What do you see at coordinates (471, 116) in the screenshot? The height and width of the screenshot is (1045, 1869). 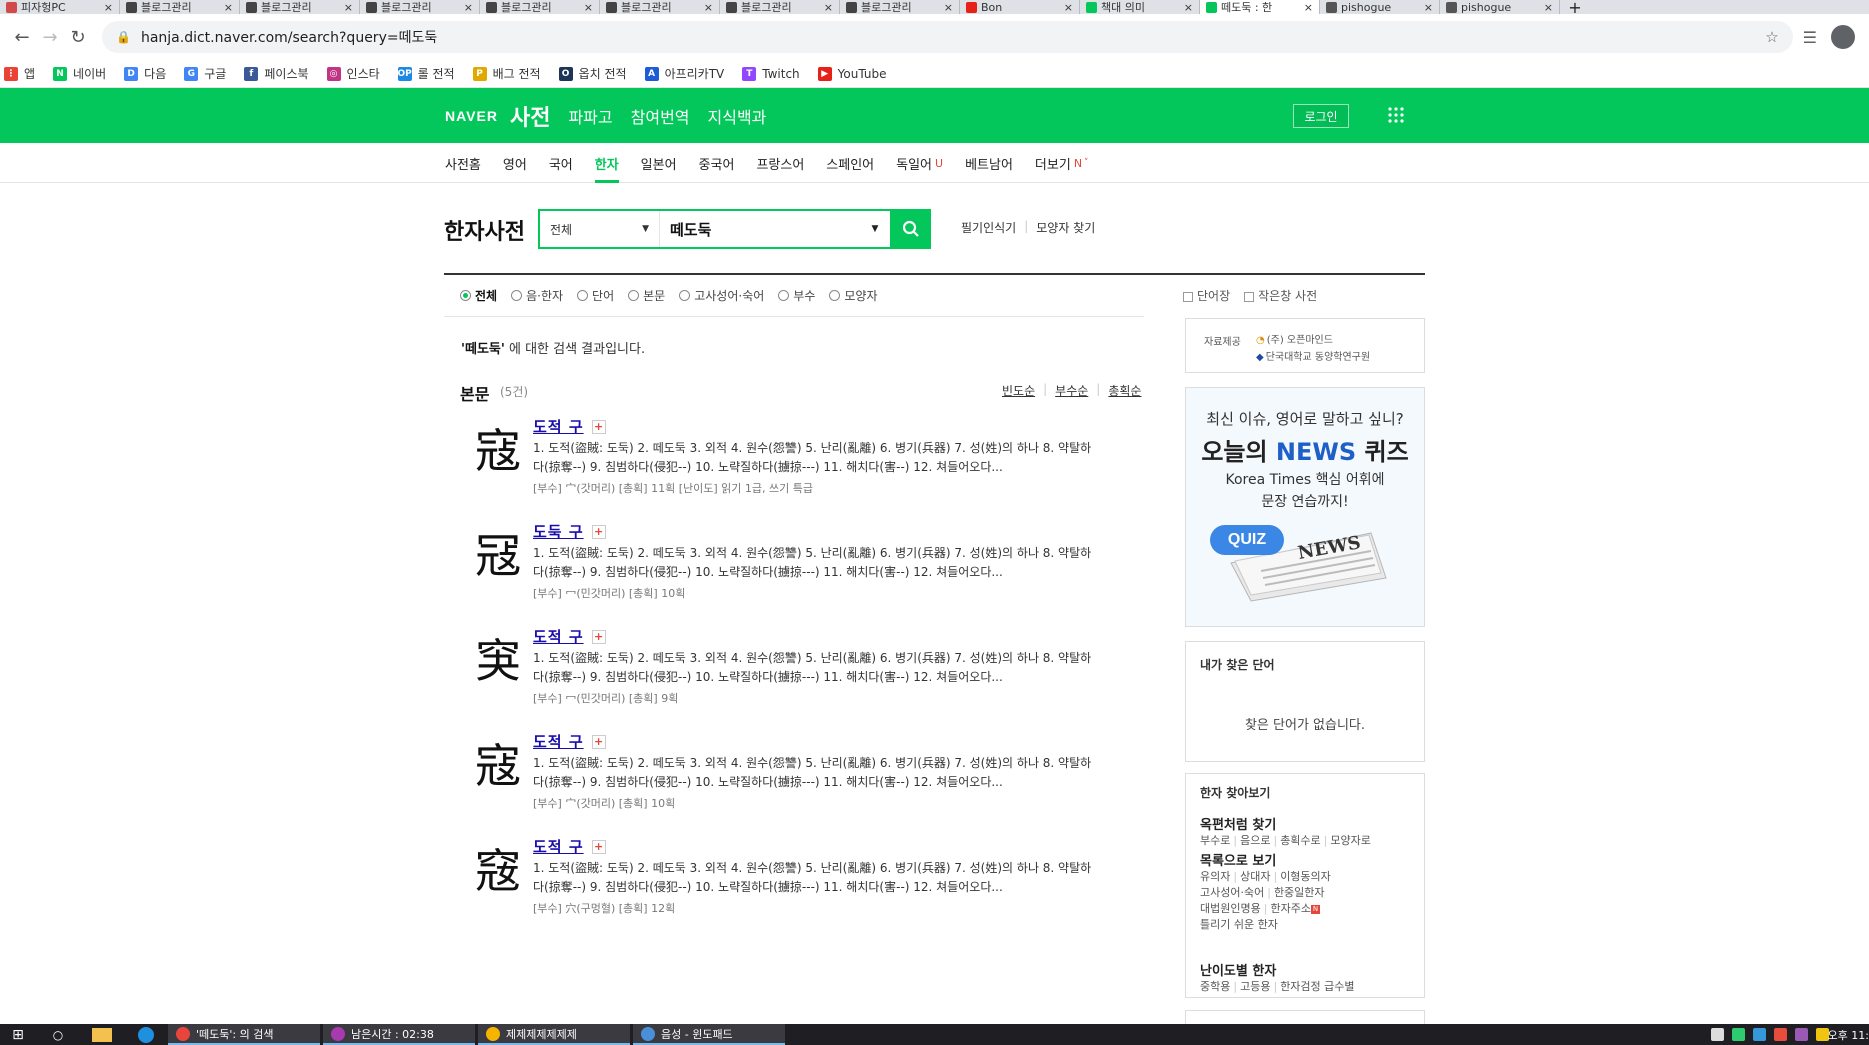 I see `naver-logo: NAVER` at bounding box center [471, 116].